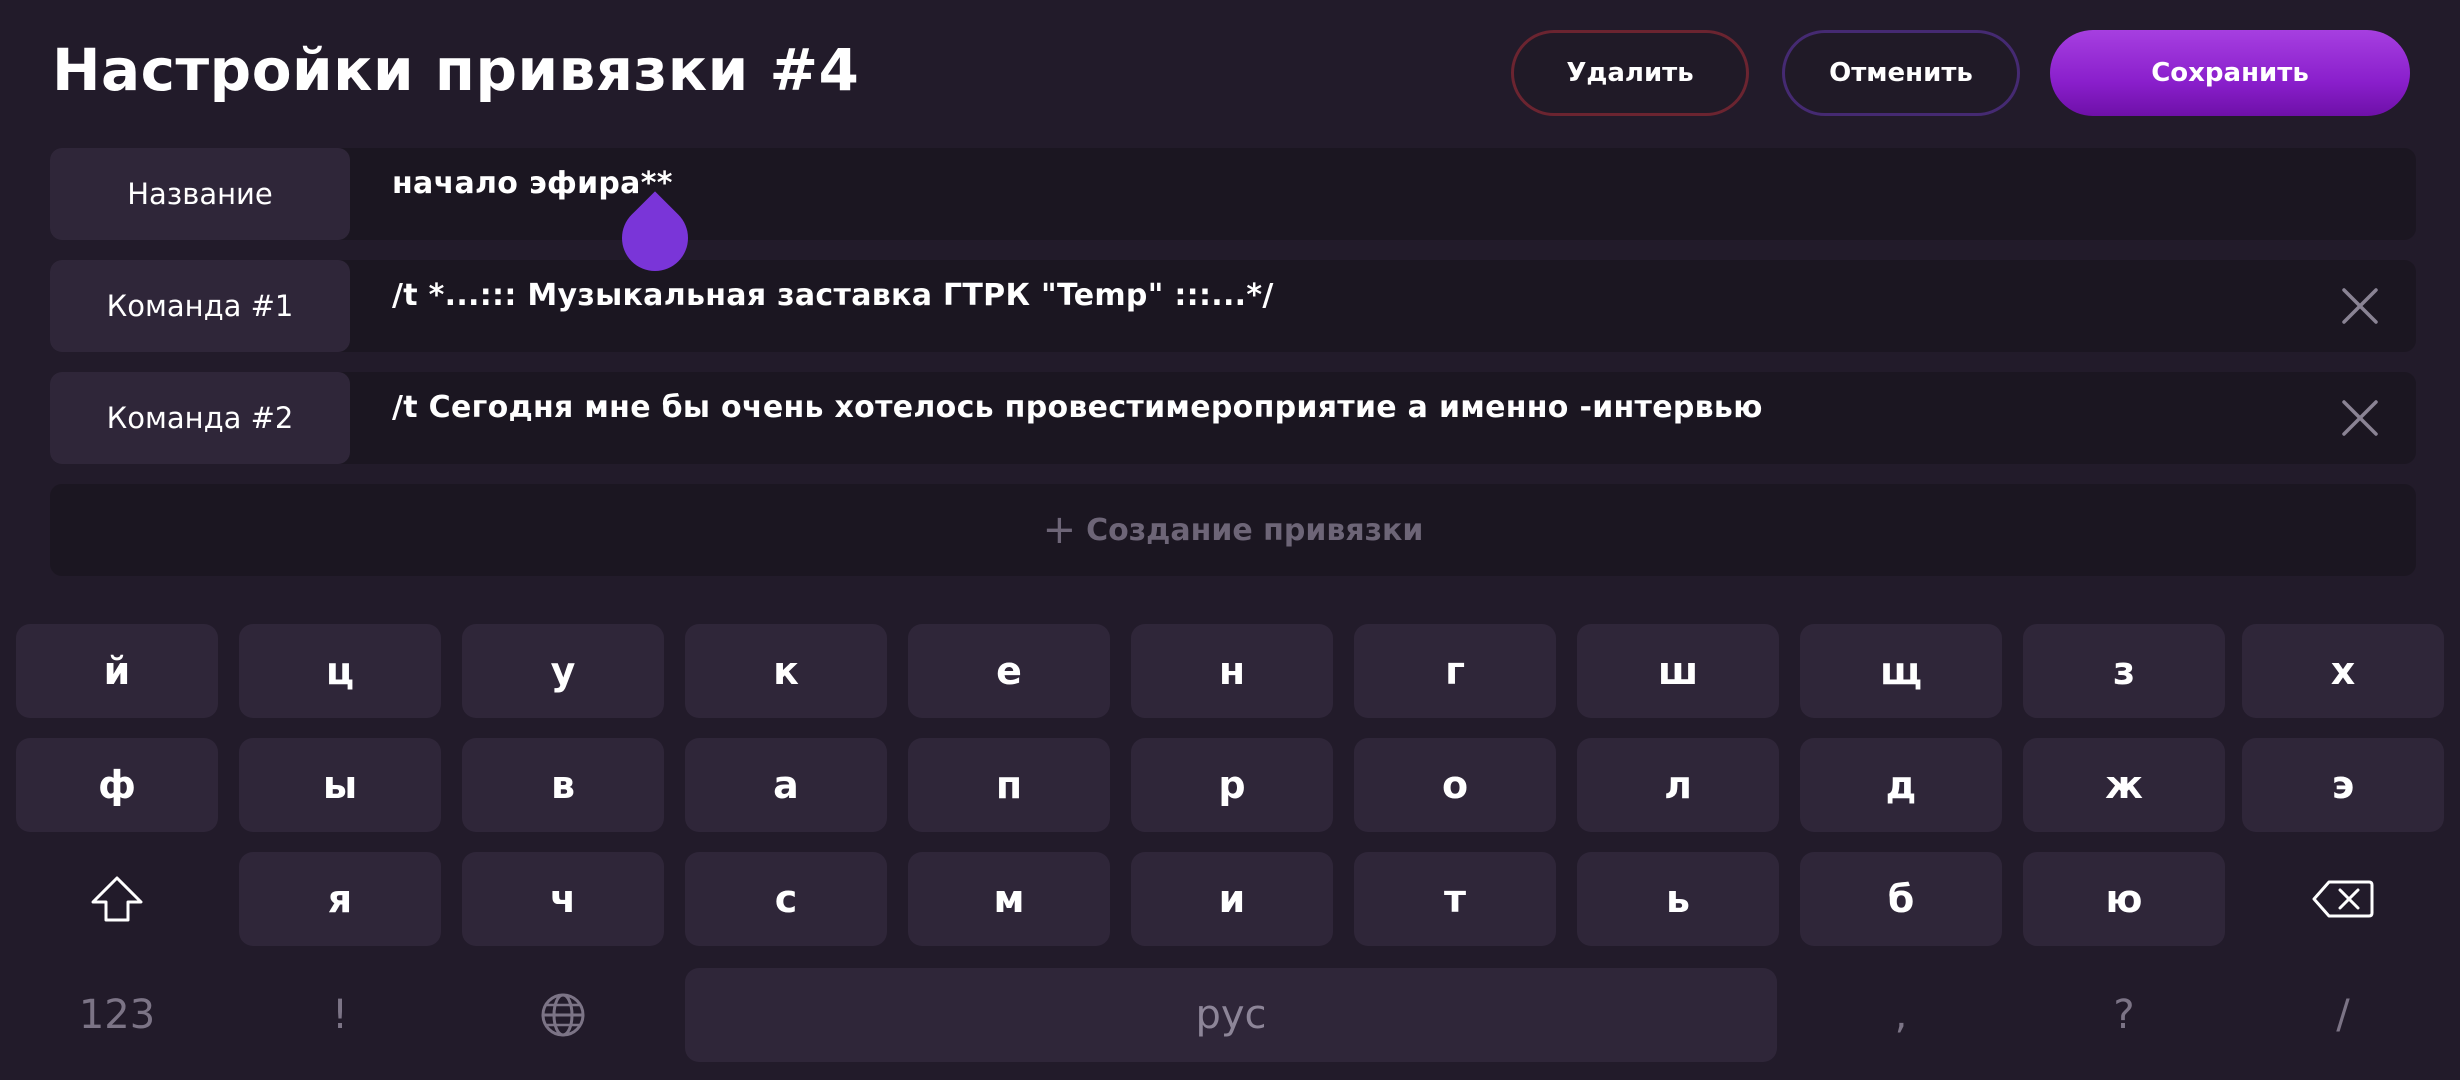 The height and width of the screenshot is (1080, 2460). I want to click on key: п, so click(1009, 785).